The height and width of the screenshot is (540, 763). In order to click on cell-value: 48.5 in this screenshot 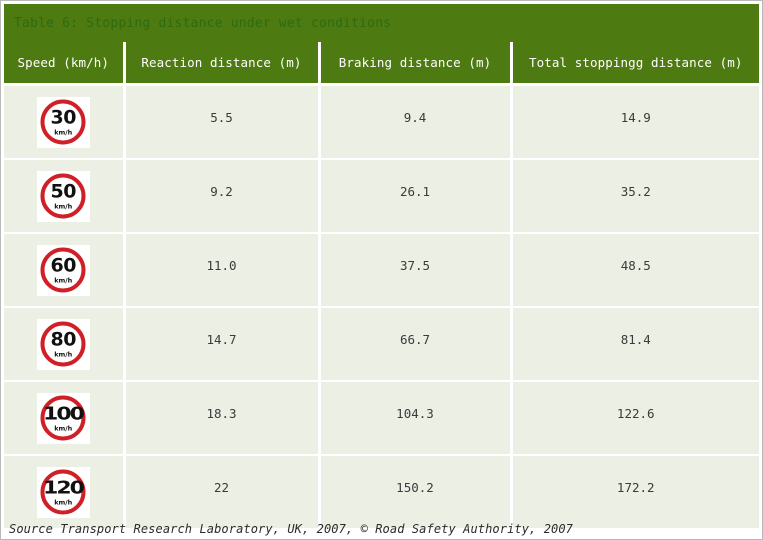, I will do `click(635, 265)`.